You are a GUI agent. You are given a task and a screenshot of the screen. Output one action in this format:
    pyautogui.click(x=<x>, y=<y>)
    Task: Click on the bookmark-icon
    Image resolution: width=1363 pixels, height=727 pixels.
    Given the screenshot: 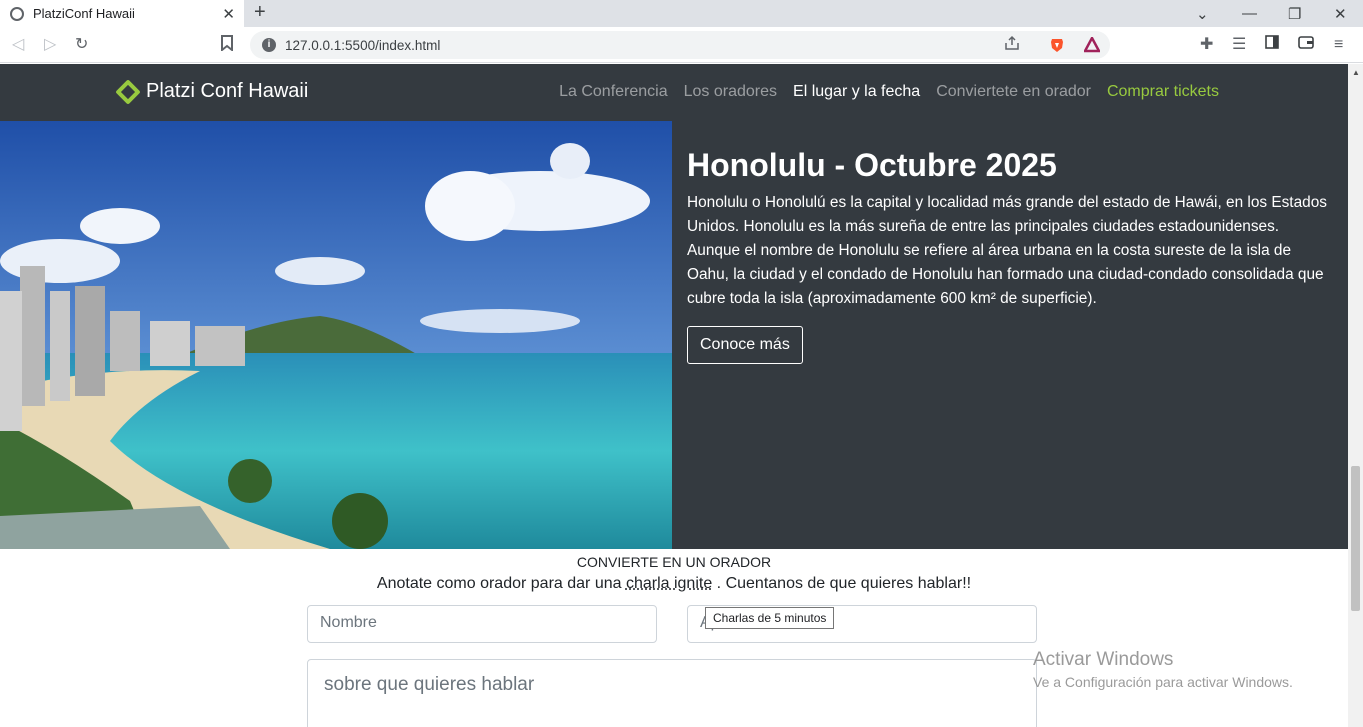 What is the action you would take?
    pyautogui.click(x=227, y=46)
    